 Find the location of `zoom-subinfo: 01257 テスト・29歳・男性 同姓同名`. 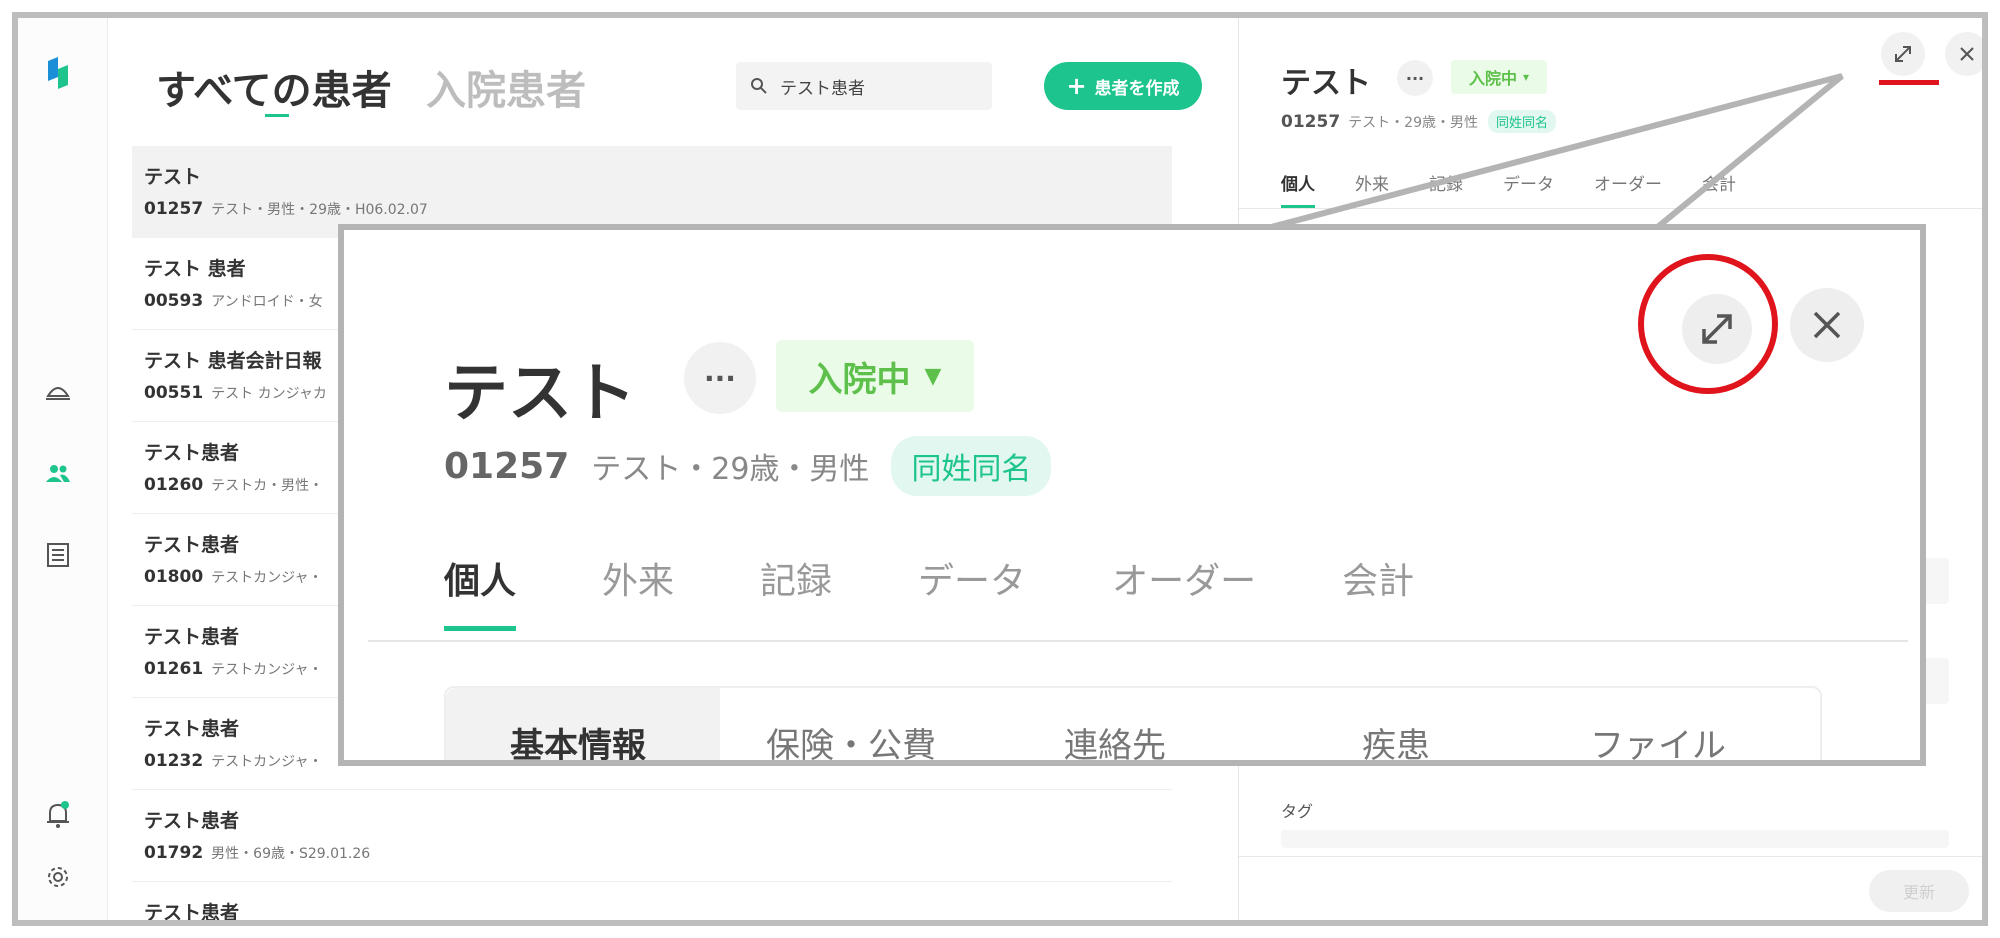

zoom-subinfo: 01257 テスト・29歳・男性 同姓同名 is located at coordinates (748, 466).